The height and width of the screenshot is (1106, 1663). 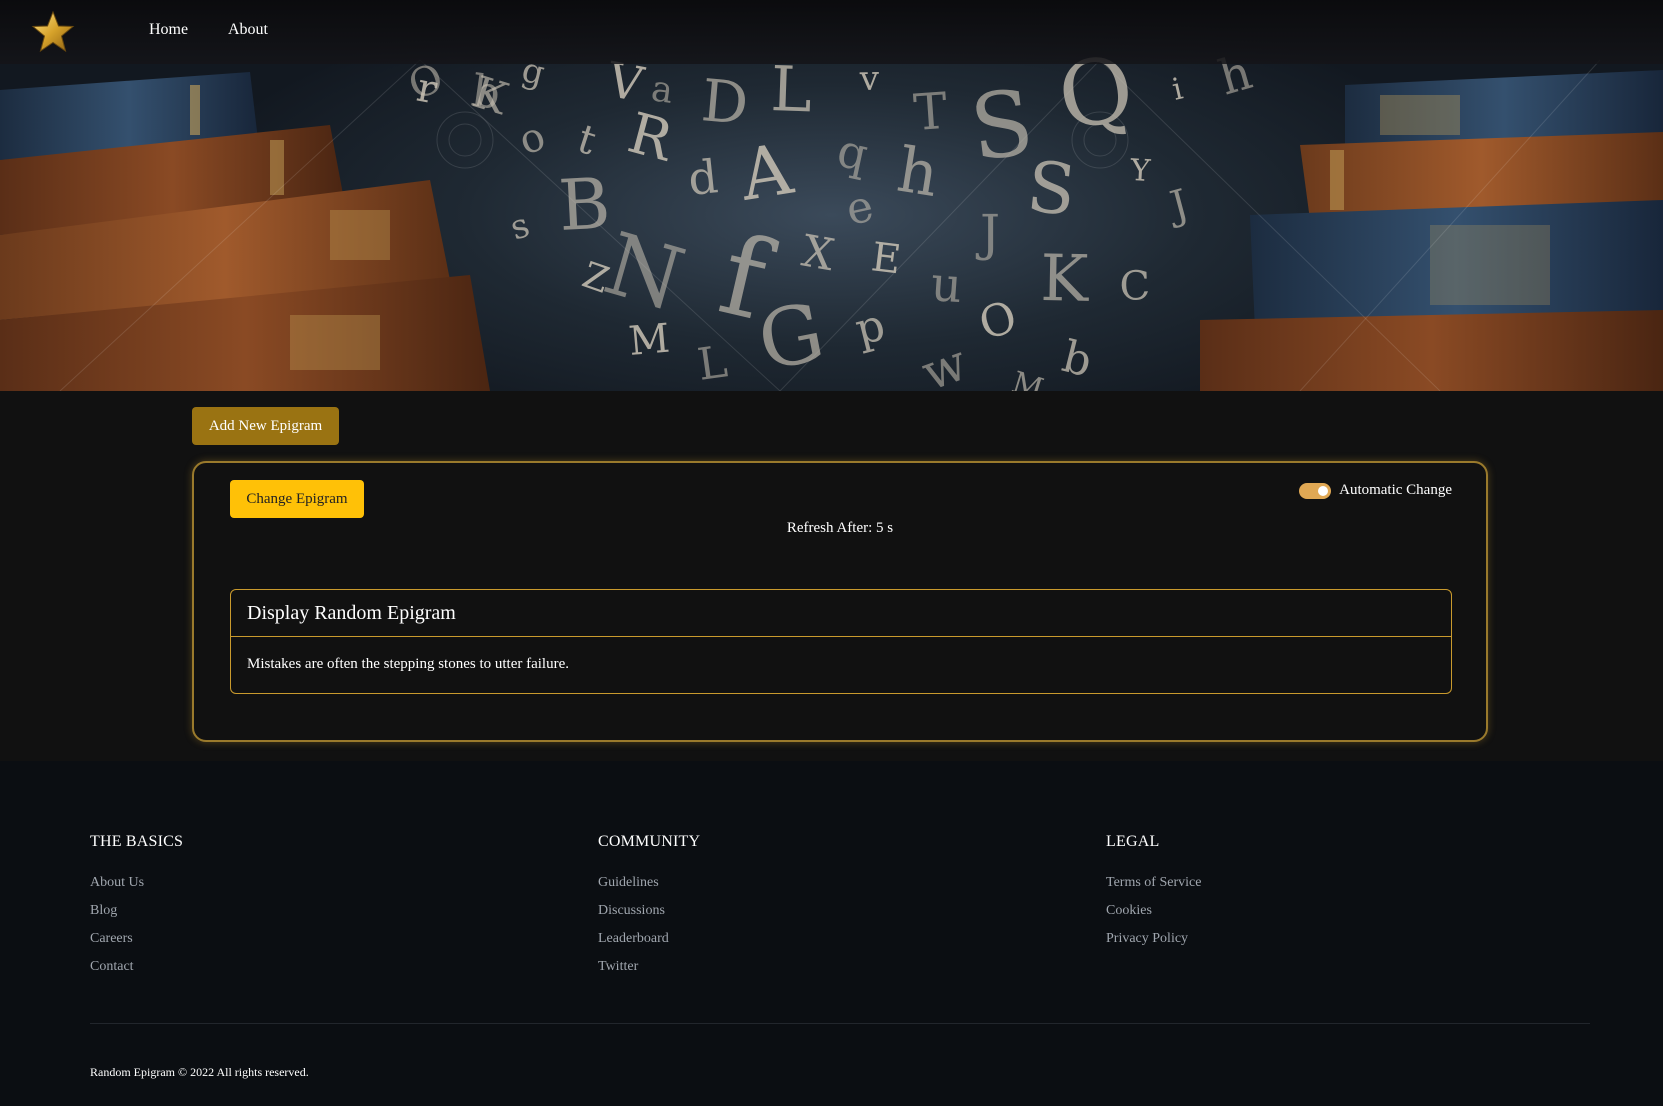 I want to click on auto-change-label: Automatic Change, so click(x=1395, y=490).